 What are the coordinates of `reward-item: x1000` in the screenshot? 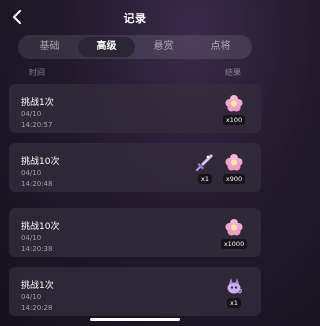 It's located at (234, 234).